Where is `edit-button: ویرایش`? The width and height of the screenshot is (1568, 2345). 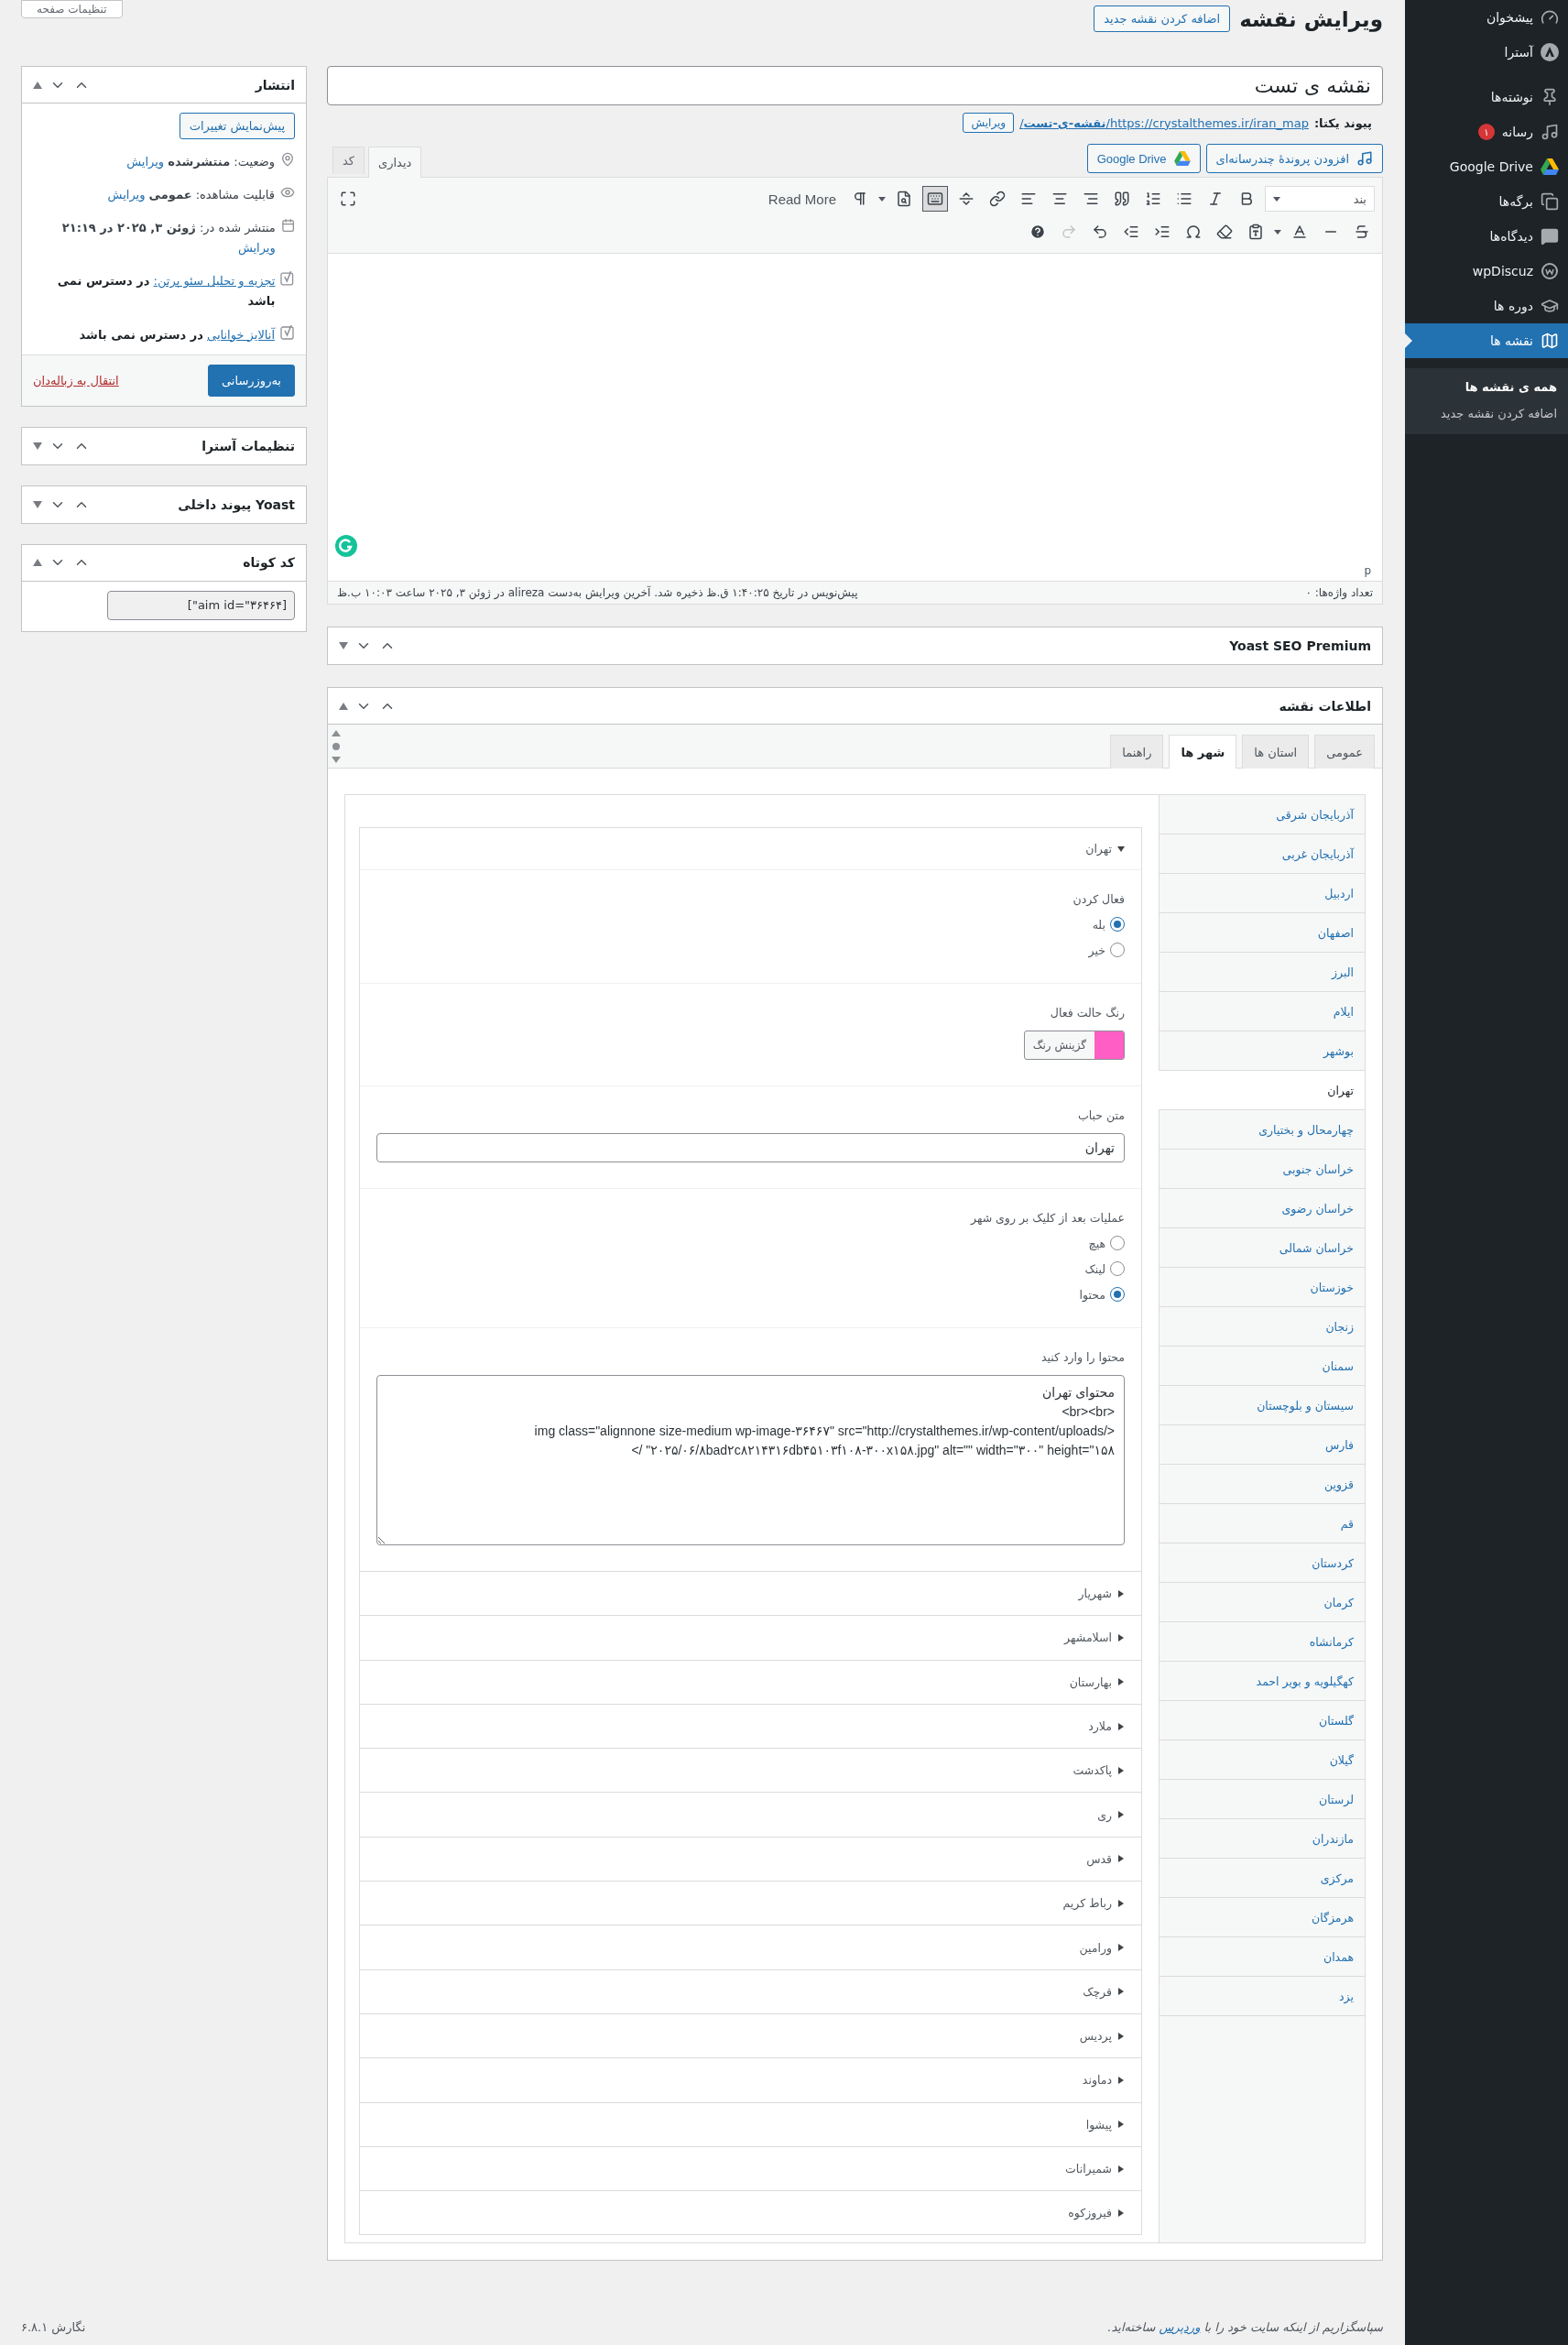
edit-button: ویرایش is located at coordinates (989, 123).